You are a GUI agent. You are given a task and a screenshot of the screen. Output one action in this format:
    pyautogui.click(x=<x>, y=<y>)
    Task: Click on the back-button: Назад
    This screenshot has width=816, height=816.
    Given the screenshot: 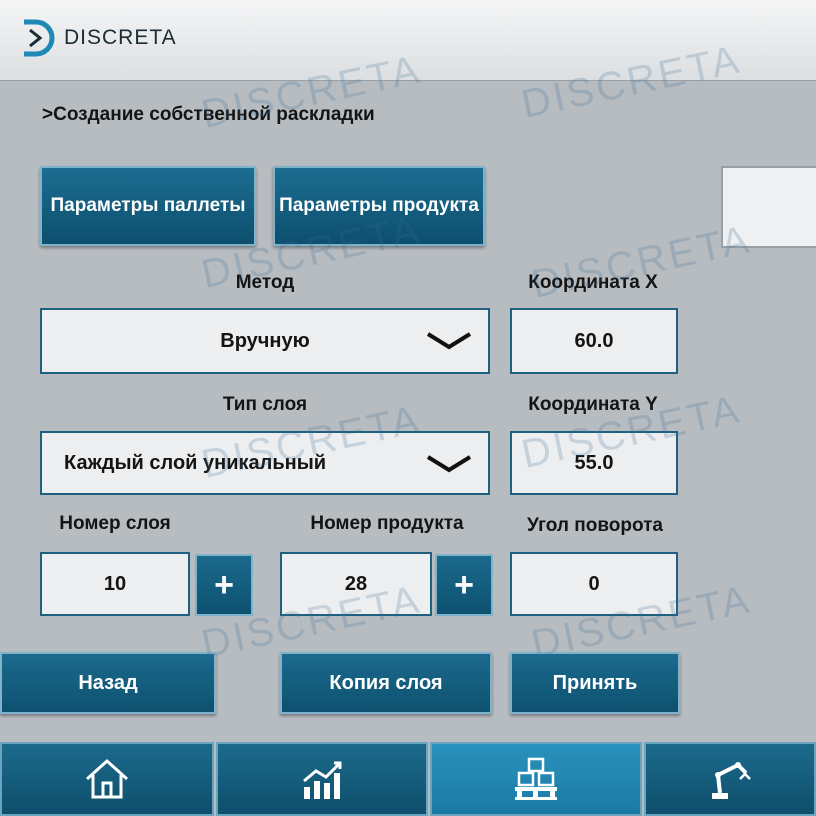 What is the action you would take?
    pyautogui.click(x=108, y=683)
    